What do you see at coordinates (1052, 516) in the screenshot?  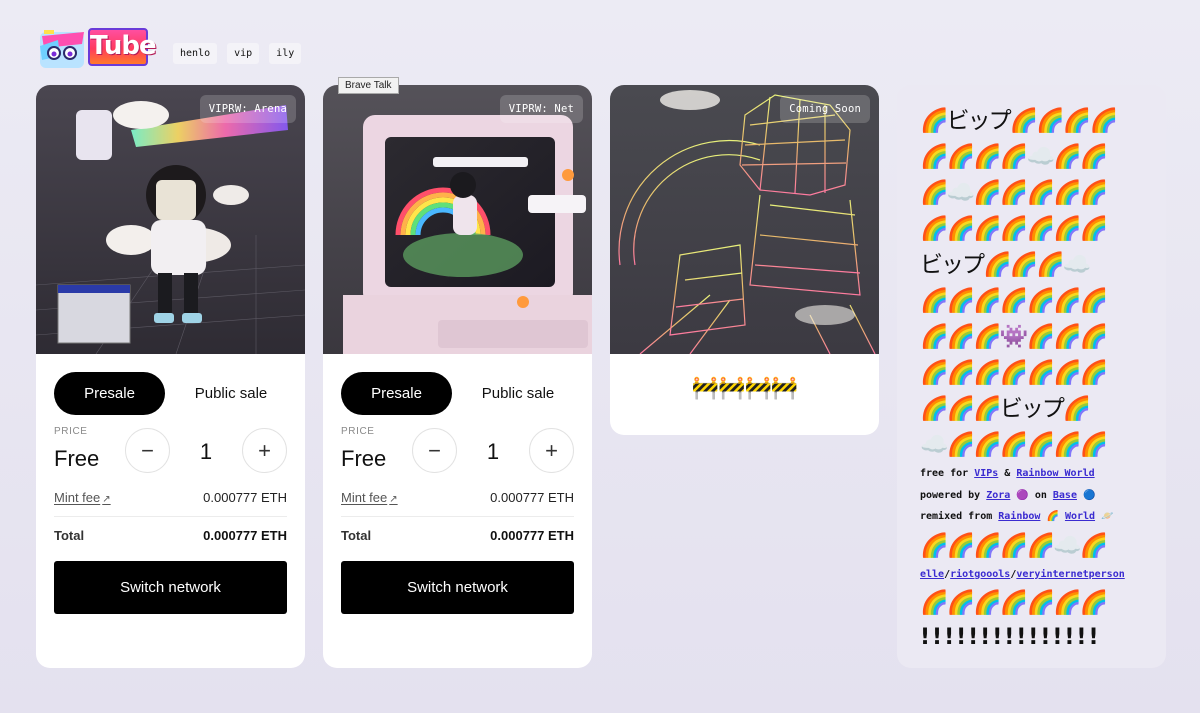 I see `rainbow-icon: 🌈` at bounding box center [1052, 516].